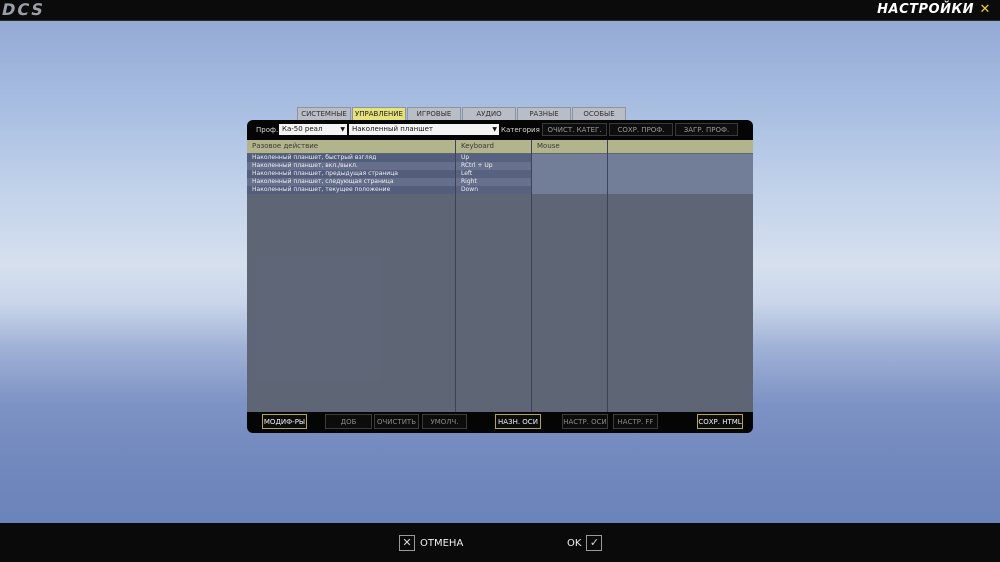 This screenshot has height=562, width=1000. Describe the element at coordinates (379, 113) in the screenshot. I see `tab-controls: УПРАВЛЕНИЕ` at that location.